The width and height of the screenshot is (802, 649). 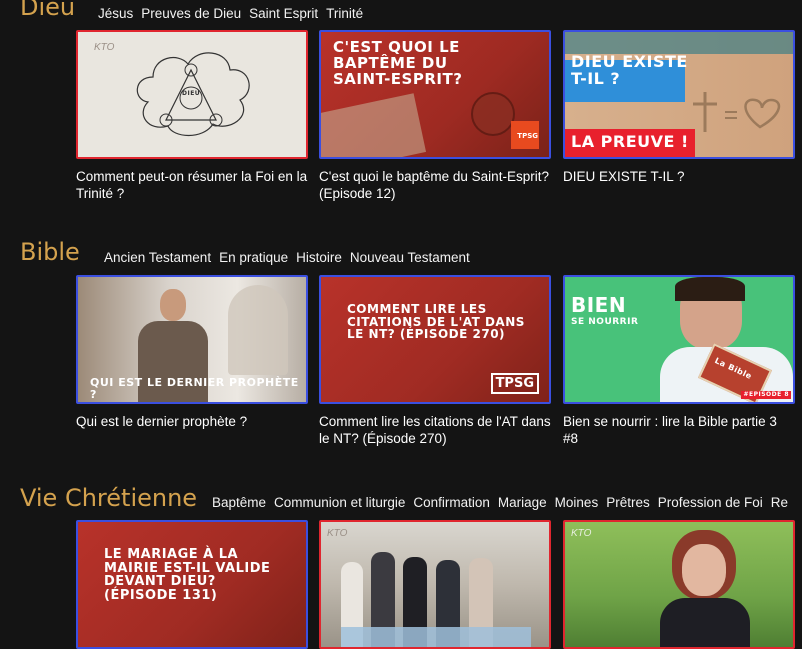 I want to click on thumbnail-text: BIEN, so click(x=599, y=305).